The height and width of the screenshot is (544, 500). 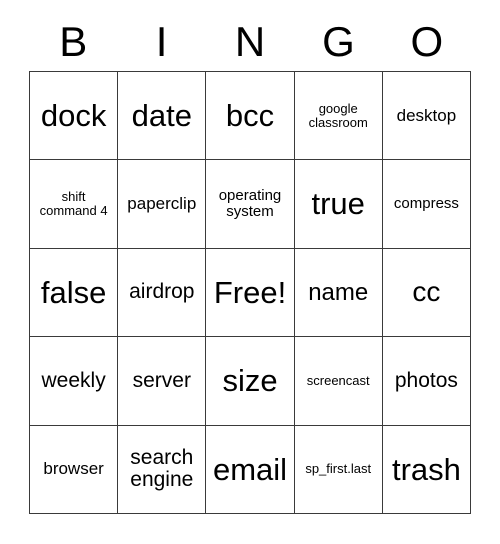 I want to click on bingo-cell-label: email, so click(x=250, y=469).